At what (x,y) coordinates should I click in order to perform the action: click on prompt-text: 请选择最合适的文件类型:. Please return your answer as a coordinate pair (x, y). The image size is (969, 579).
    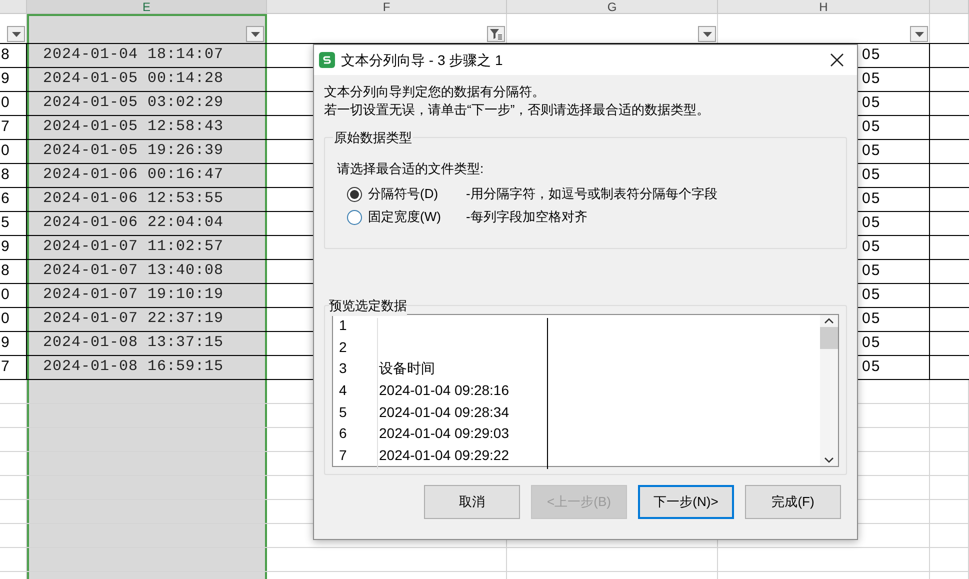
    Looking at the image, I should click on (411, 169).